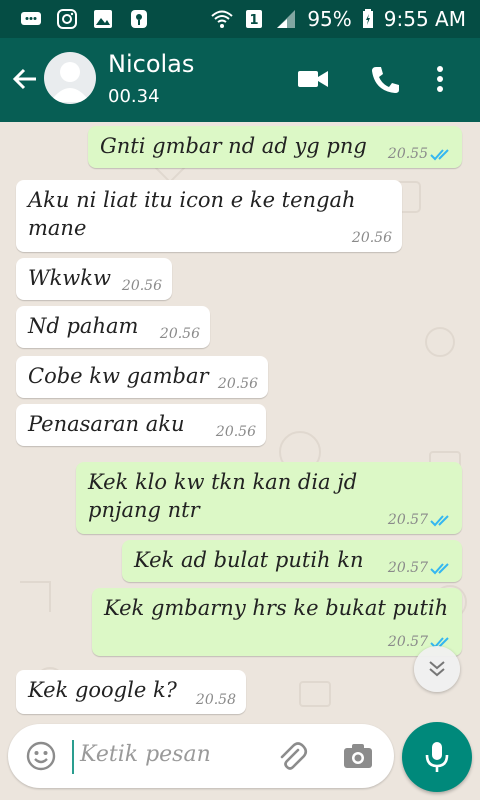 The width and height of the screenshot is (480, 800). Describe the element at coordinates (440, 79) in the screenshot. I see `more-options-icon` at that location.